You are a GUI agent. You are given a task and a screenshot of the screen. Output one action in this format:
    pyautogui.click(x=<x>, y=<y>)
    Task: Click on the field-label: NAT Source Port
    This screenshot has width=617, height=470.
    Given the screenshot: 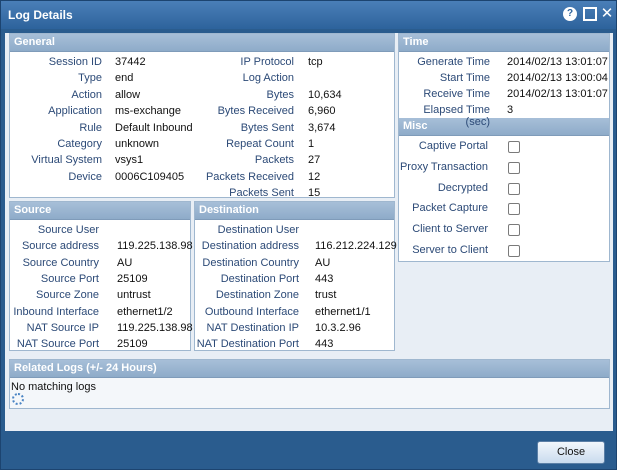 What is the action you would take?
    pyautogui.click(x=57, y=344)
    